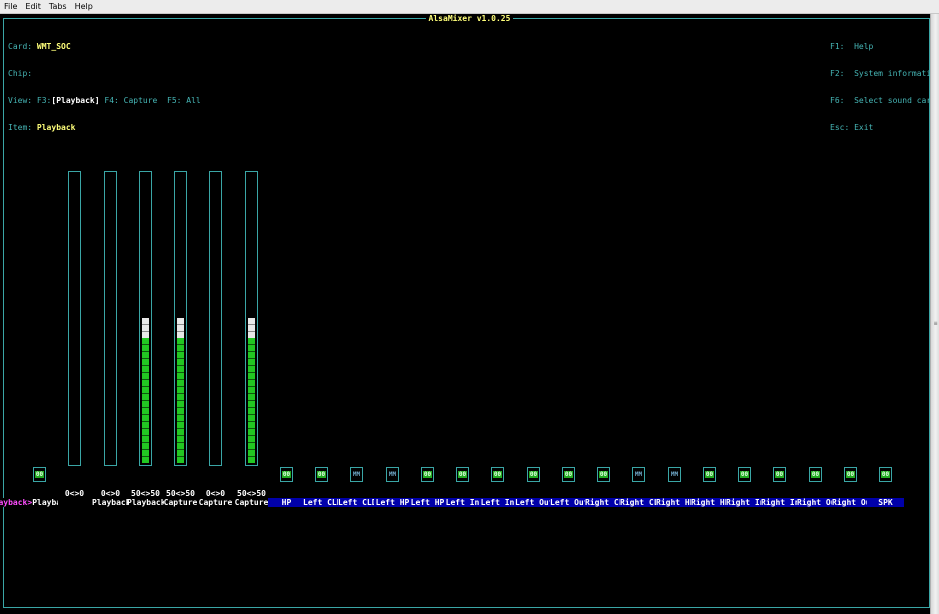 The width and height of the screenshot is (939, 614). I want to click on card-value: WMT_SOC, so click(53, 46).